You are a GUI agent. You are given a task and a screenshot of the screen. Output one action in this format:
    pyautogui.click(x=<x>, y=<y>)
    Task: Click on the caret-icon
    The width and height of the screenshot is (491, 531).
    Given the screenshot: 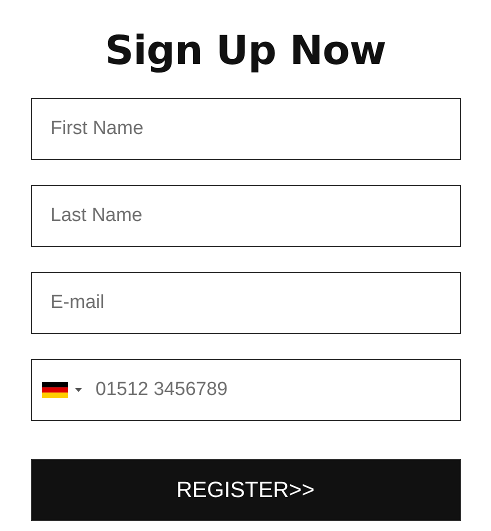 What is the action you would take?
    pyautogui.click(x=78, y=390)
    